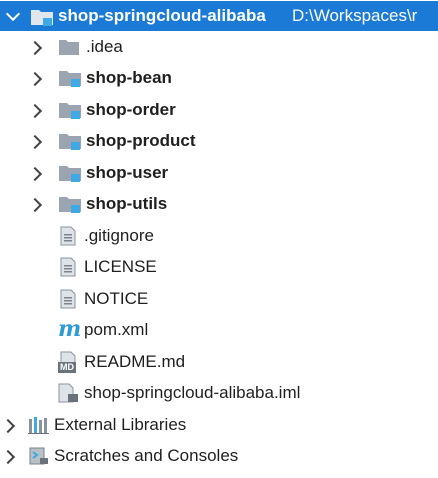 This screenshot has height=478, width=438. I want to click on tree-item-shop-product: shop-product, so click(219, 141).